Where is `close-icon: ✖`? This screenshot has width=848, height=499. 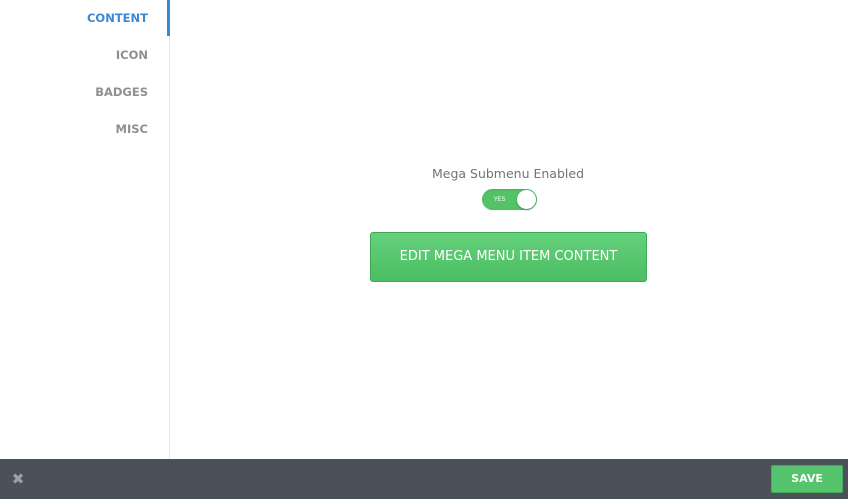 close-icon: ✖ is located at coordinates (18, 479).